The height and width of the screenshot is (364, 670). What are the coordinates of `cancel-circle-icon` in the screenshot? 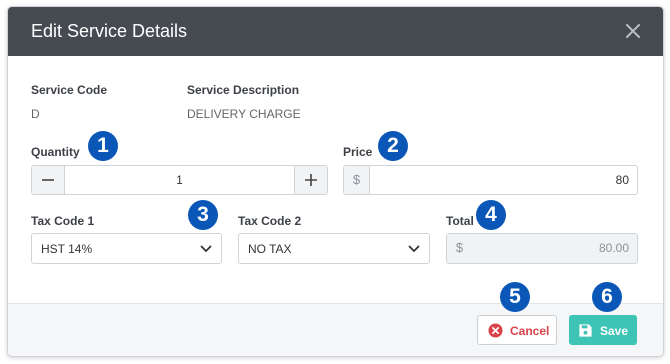 It's located at (495, 330).